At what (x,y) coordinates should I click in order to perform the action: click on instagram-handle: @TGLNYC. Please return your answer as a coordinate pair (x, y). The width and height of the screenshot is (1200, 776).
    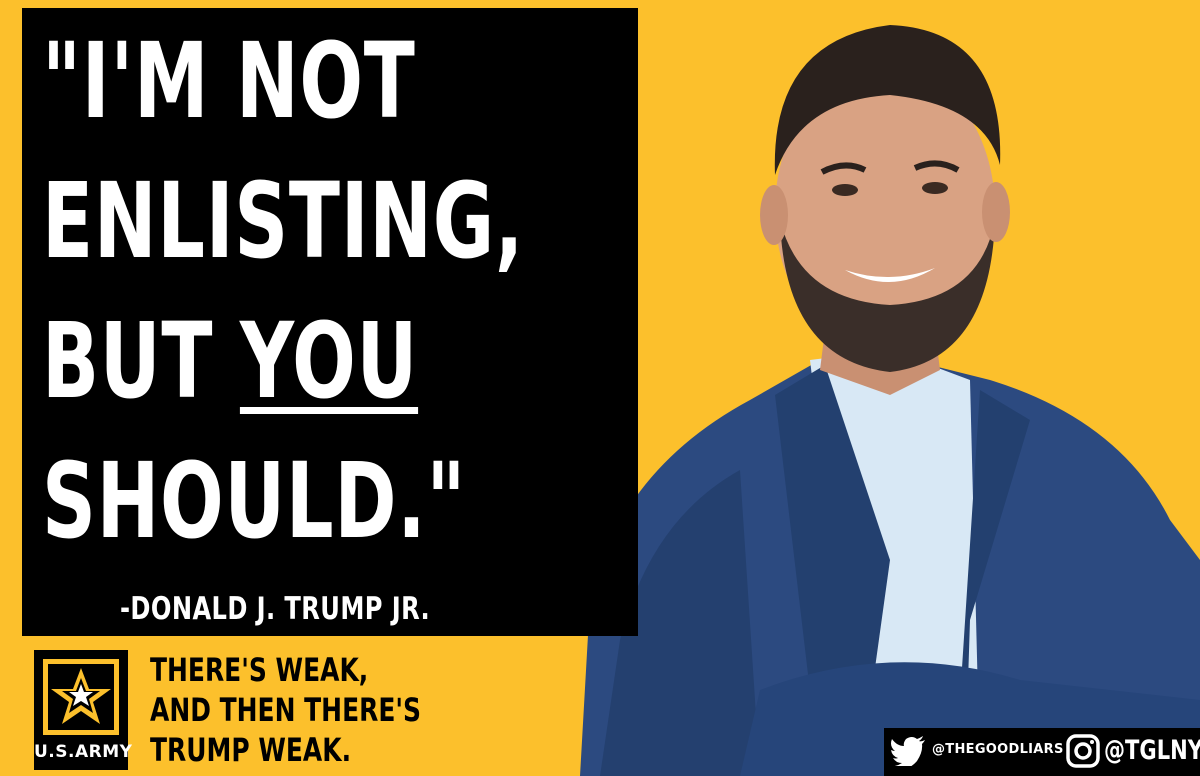
    Looking at the image, I should click on (1152, 750).